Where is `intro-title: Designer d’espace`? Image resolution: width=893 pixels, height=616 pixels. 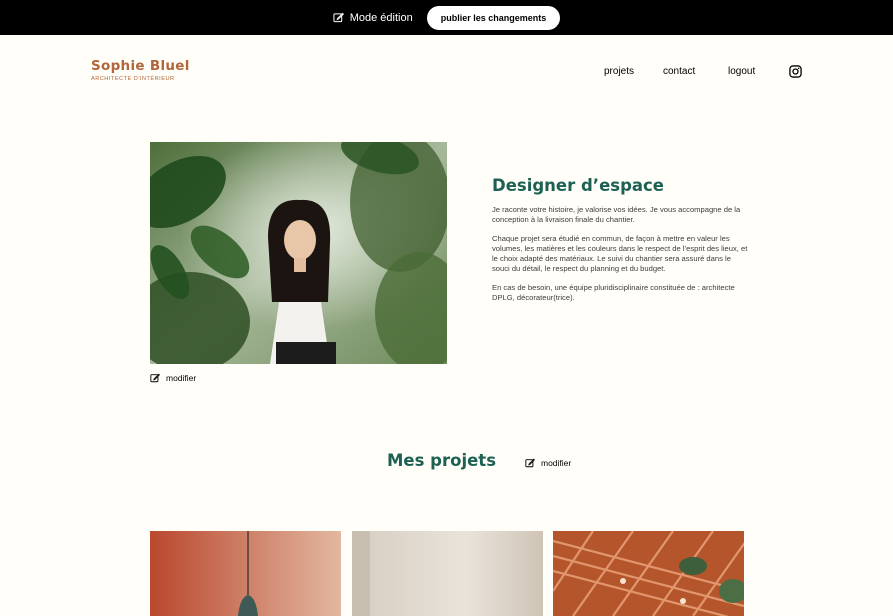
intro-title: Designer d’espace is located at coordinates (578, 185).